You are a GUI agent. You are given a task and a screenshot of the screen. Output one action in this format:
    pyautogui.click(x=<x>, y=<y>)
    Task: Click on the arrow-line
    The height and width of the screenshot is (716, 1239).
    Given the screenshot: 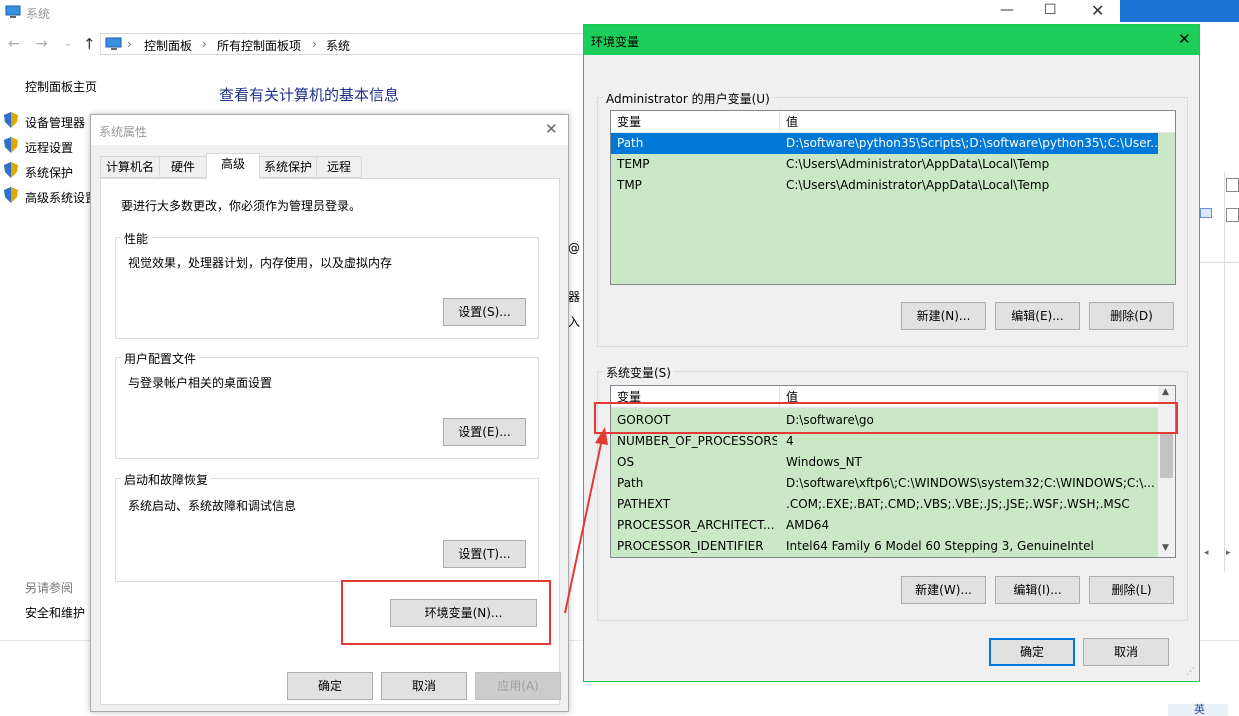 What is the action you would take?
    pyautogui.click(x=583, y=526)
    